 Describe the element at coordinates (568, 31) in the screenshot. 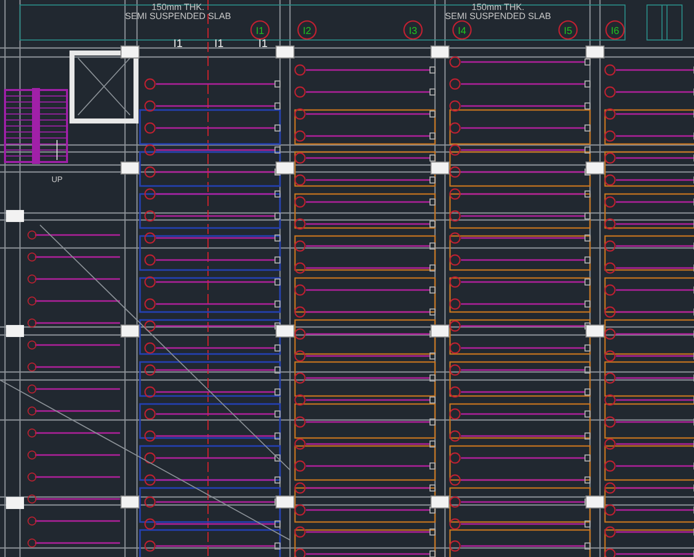

I see `grid-label: I5` at that location.